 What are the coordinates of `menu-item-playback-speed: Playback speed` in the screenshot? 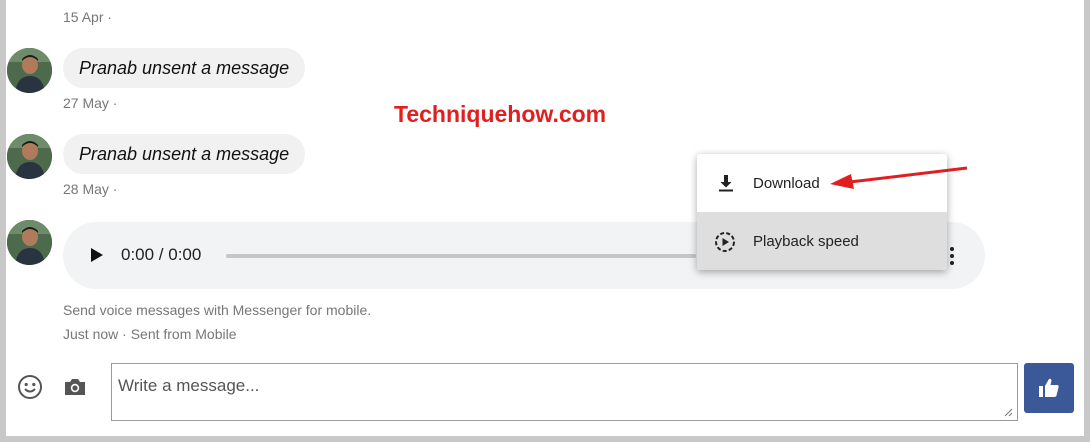 It's located at (822, 241).